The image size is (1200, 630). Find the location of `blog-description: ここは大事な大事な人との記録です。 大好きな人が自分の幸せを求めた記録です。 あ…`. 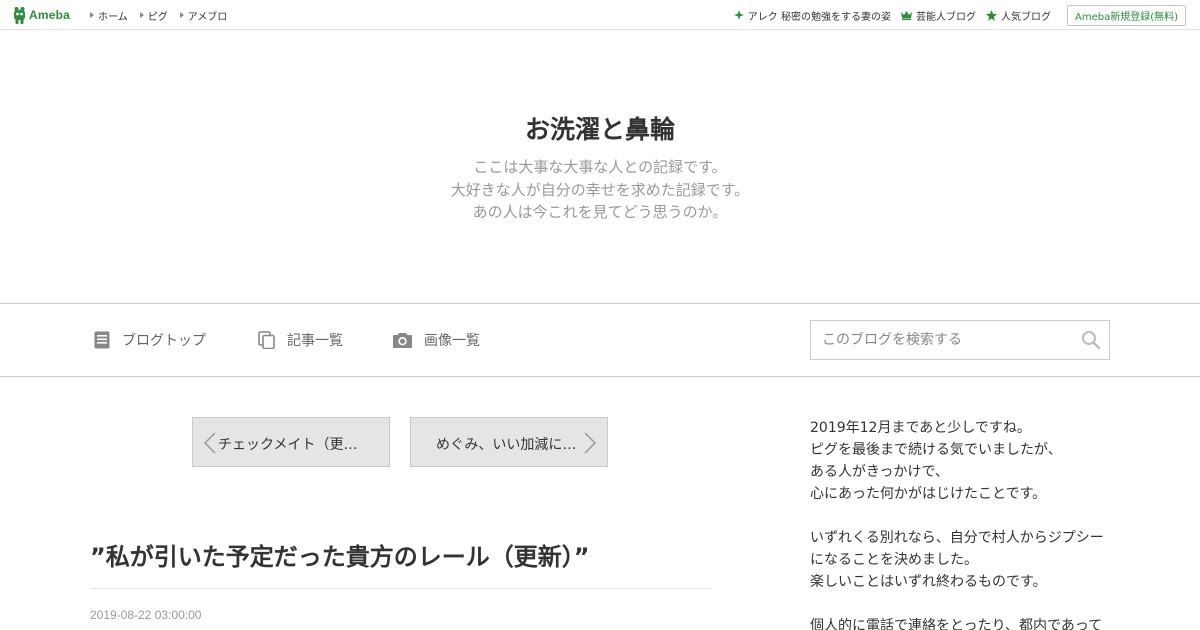

blog-description: ここは大事な大事な人との記録です。 大好きな人が自分の幸せを求めた記録です。 あ… is located at coordinates (600, 190).